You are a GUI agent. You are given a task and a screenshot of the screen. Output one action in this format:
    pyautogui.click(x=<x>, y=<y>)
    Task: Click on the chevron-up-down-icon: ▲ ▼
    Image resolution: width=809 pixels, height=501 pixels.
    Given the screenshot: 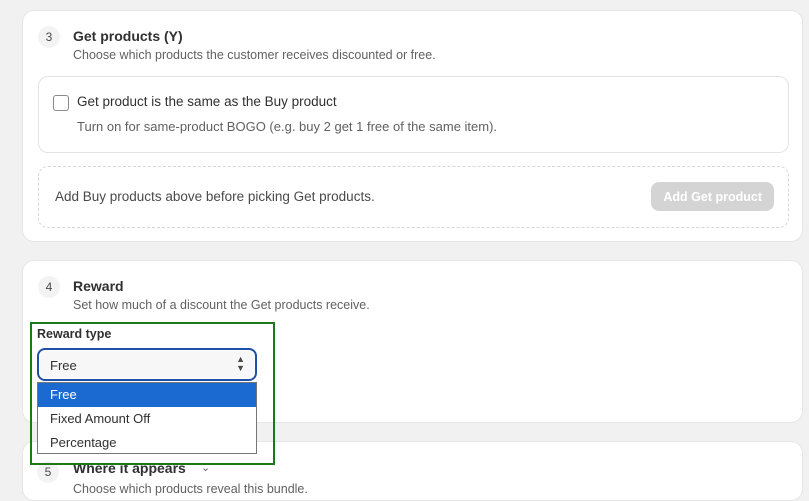 What is the action you would take?
    pyautogui.click(x=240, y=363)
    